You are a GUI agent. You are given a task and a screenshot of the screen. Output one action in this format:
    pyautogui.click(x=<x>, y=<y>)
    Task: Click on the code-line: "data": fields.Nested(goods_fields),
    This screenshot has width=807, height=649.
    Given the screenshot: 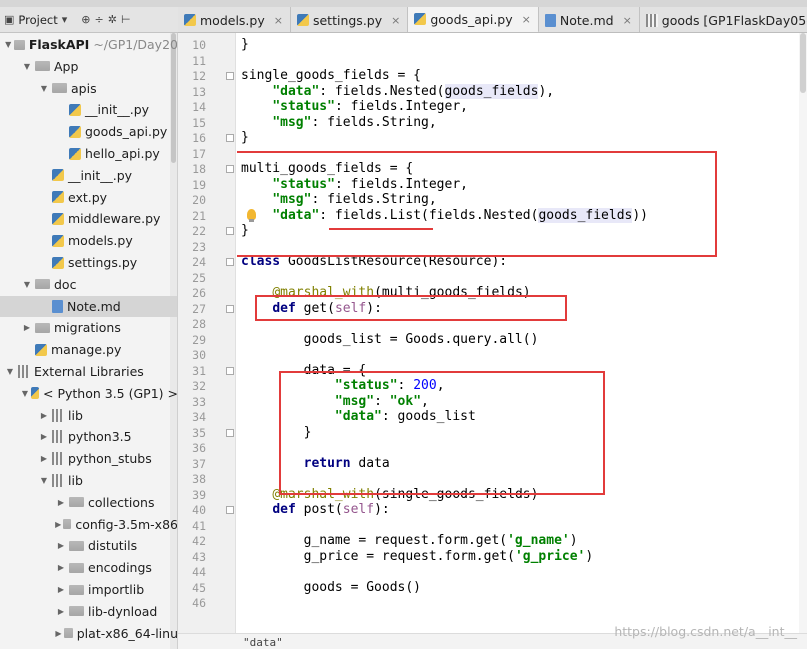 What is the action you would take?
    pyautogui.click(x=397, y=91)
    